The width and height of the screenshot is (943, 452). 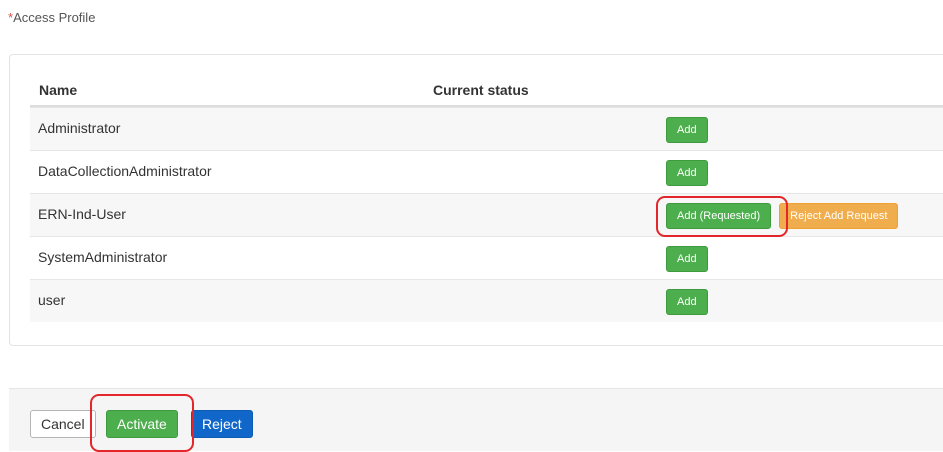 What do you see at coordinates (103, 257) in the screenshot?
I see `row-name: SystemAdministrator` at bounding box center [103, 257].